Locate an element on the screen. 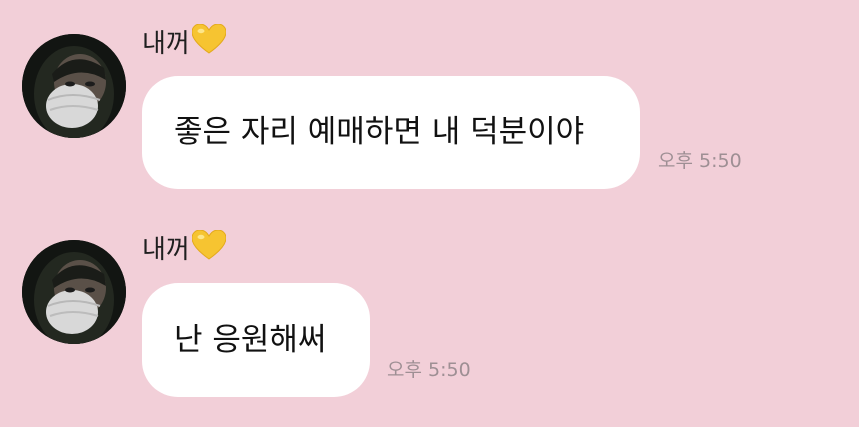 This screenshot has height=427, width=859. message-bubble: 난 응원해써 is located at coordinates (256, 340).